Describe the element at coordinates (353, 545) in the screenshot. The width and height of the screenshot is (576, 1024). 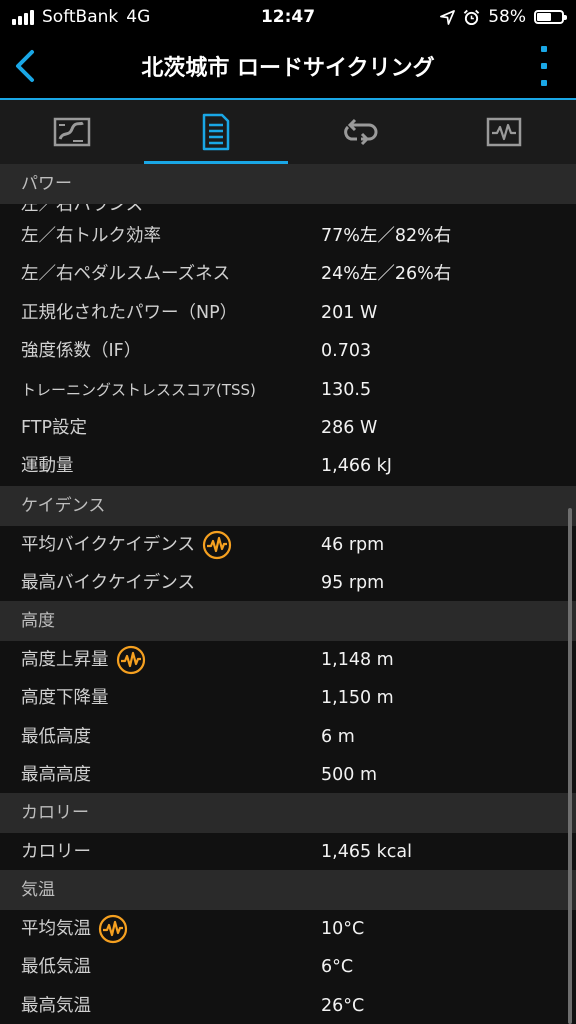
I see `row-value: 46 rpm` at that location.